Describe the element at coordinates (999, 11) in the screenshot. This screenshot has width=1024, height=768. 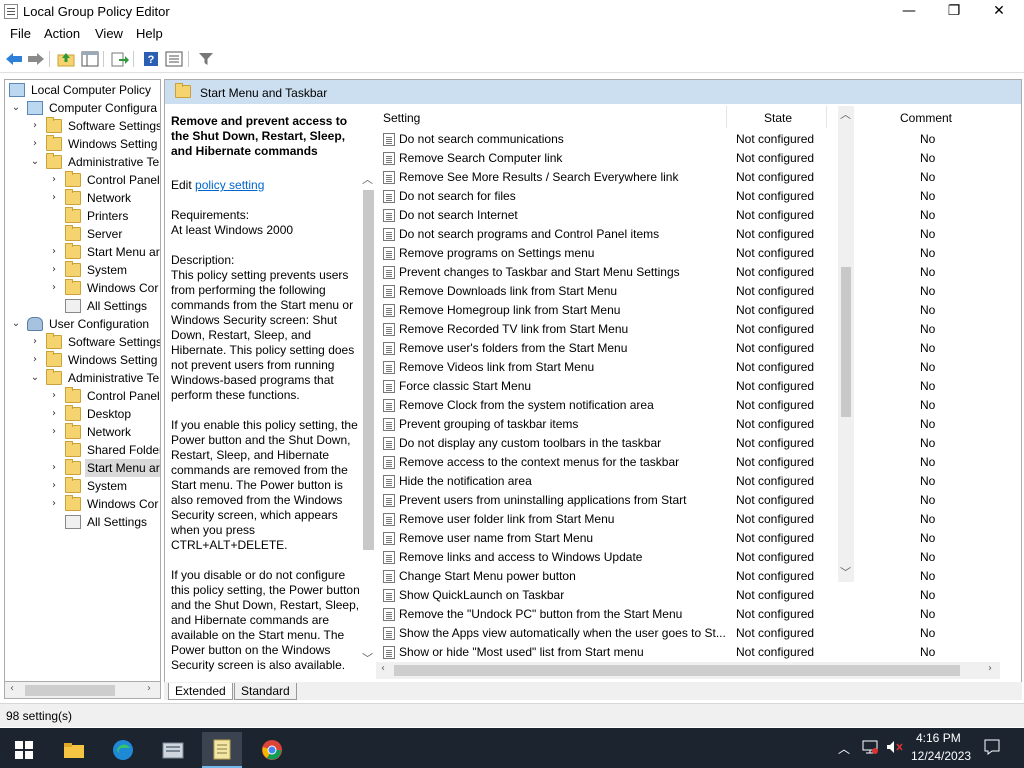
I see `close-button: ✕` at that location.